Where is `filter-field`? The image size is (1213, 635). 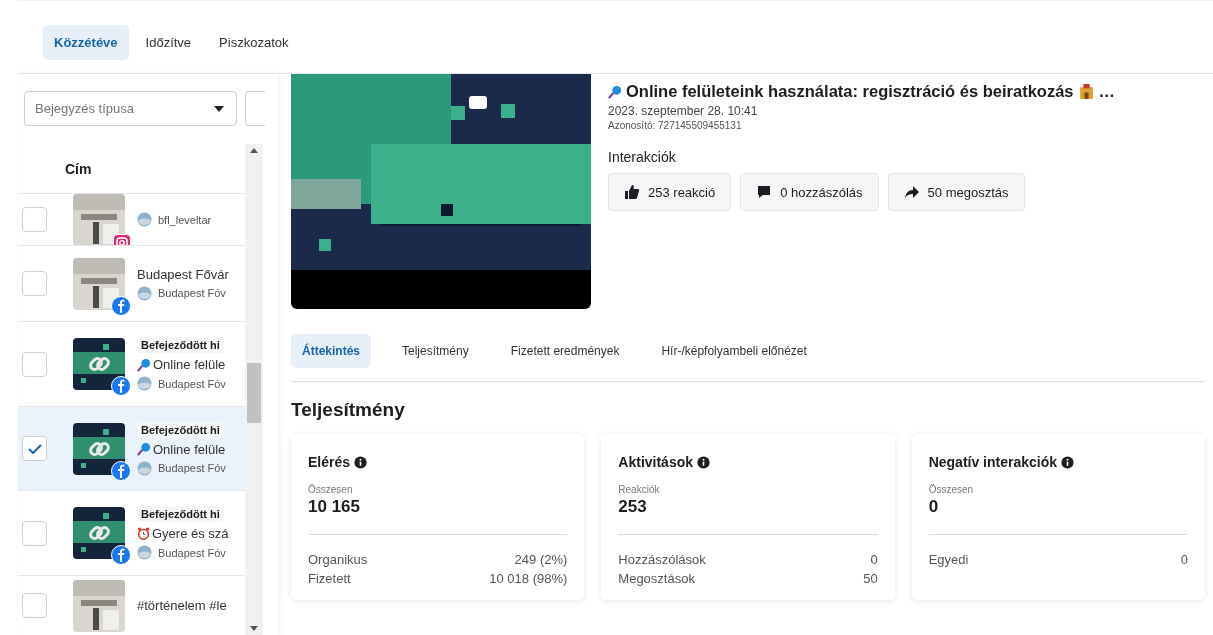 filter-field is located at coordinates (255, 108).